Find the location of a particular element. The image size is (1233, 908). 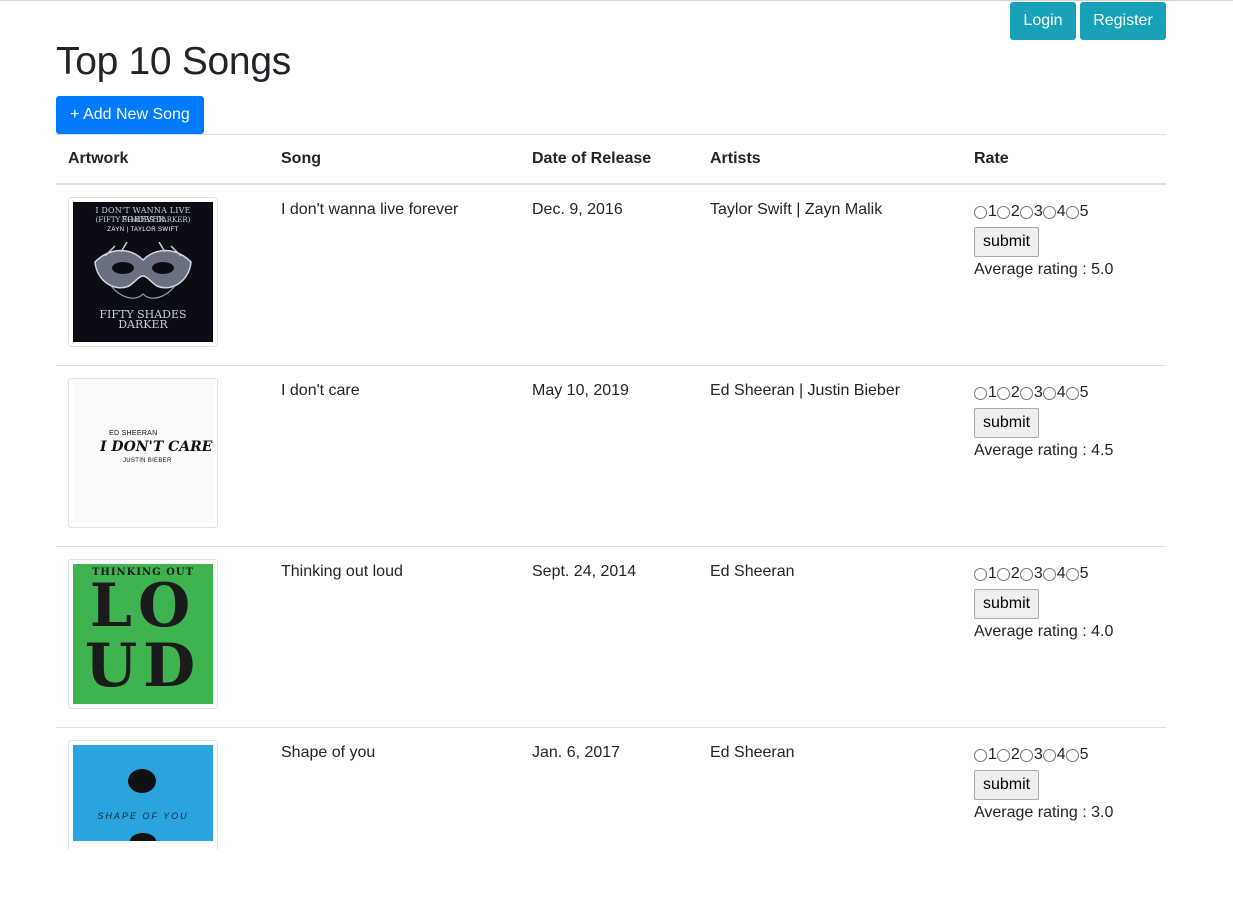

artists: Taylor Swift | Zayn Malik is located at coordinates (830, 275).